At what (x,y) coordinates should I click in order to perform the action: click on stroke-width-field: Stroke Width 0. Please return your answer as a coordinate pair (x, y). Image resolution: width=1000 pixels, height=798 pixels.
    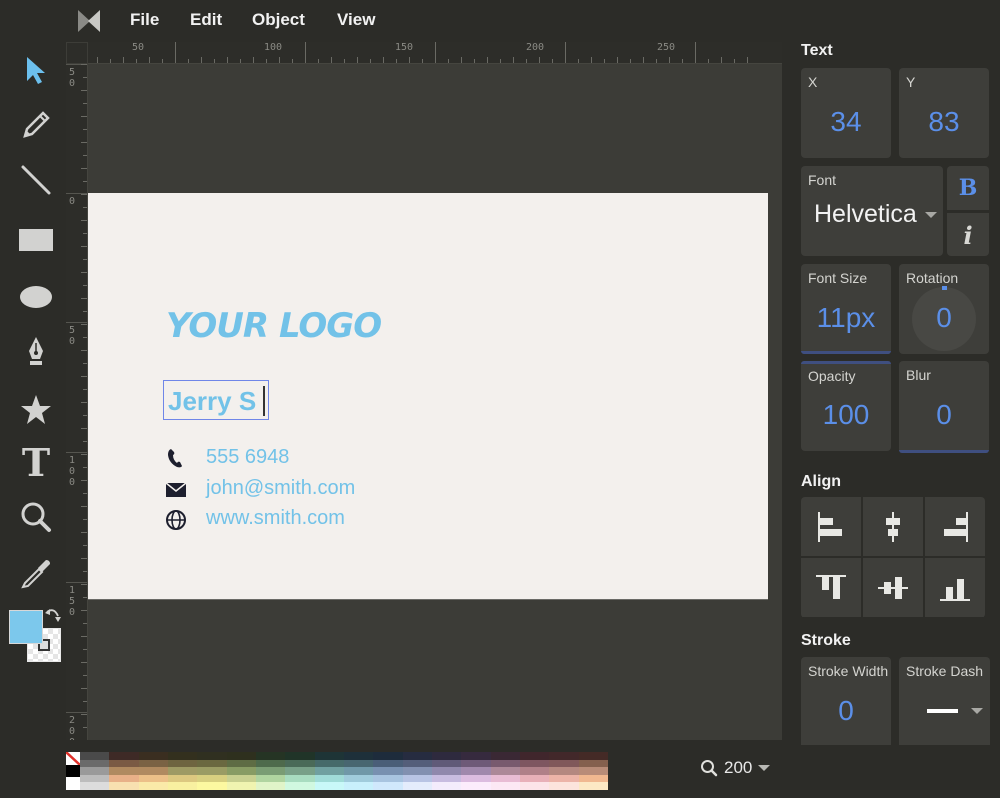
    Looking at the image, I should click on (846, 701).